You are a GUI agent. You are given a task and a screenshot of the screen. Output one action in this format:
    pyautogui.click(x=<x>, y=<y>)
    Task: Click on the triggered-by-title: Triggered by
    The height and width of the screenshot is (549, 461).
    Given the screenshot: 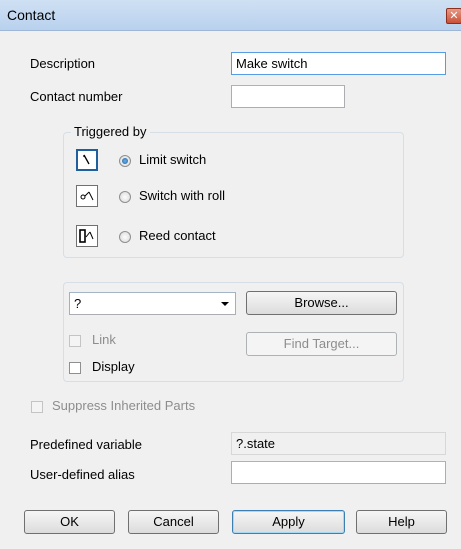 What is the action you would take?
    pyautogui.click(x=110, y=131)
    